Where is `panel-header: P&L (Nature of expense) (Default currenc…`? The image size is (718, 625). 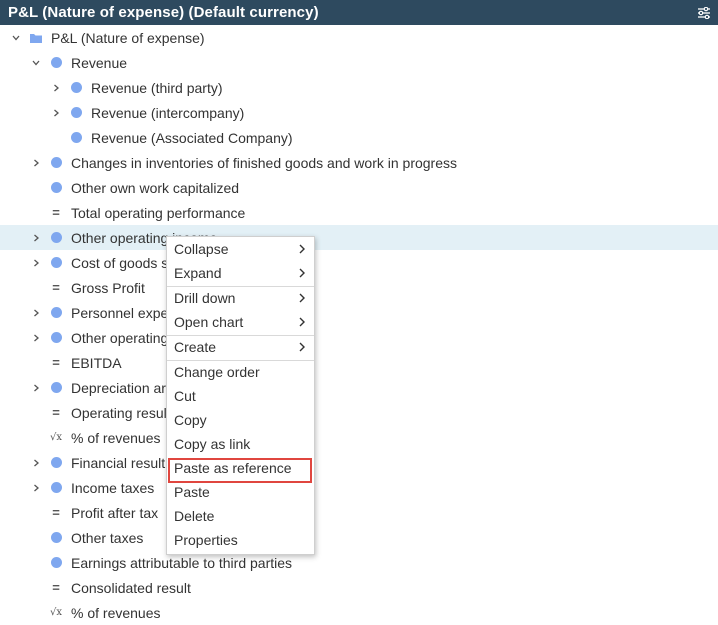
panel-header: P&L (Nature of expense) (Default currenc… is located at coordinates (359, 12).